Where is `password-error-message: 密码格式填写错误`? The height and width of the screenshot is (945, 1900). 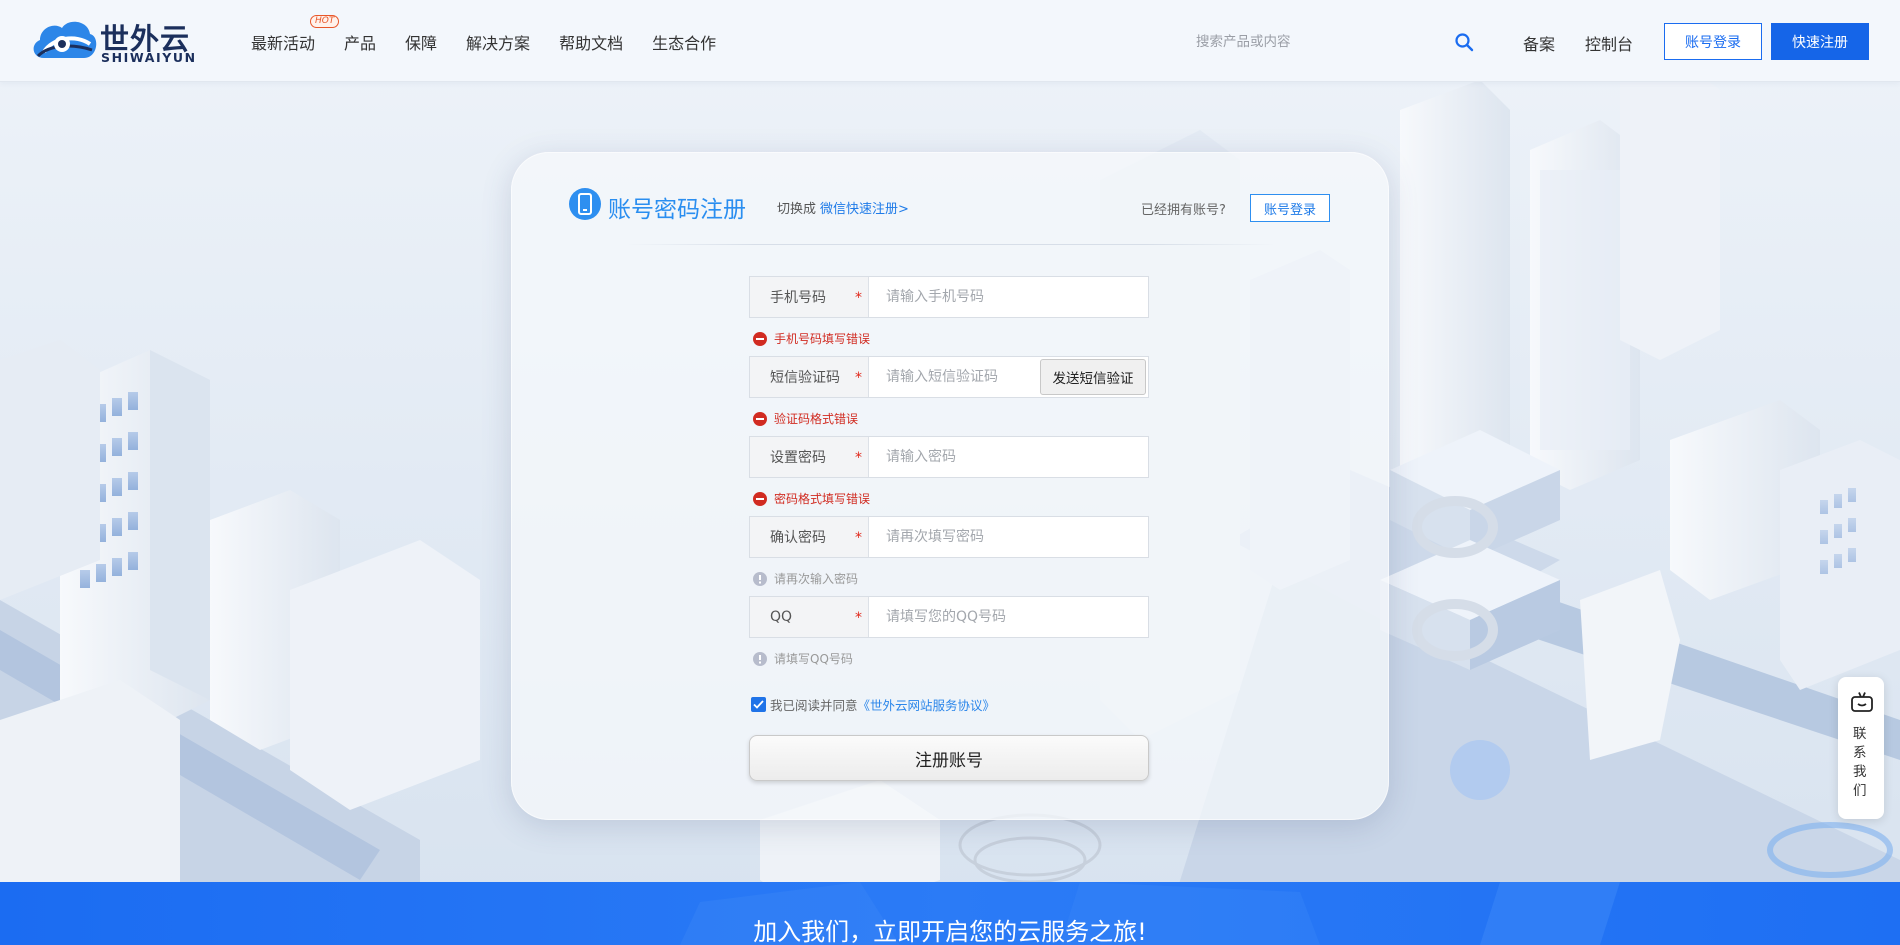
password-error-message: 密码格式填写错误 is located at coordinates (811, 498).